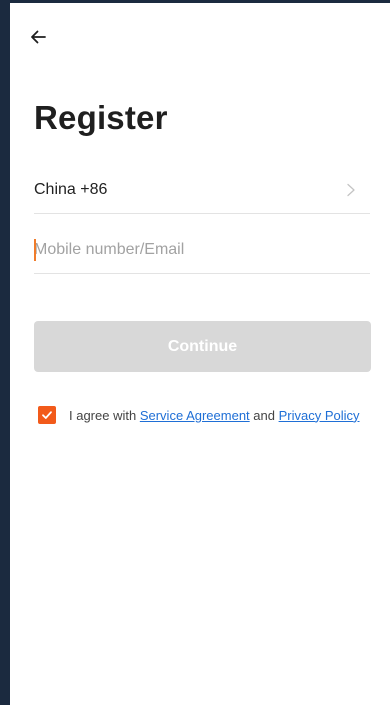 The width and height of the screenshot is (390, 705). What do you see at coordinates (351, 190) in the screenshot?
I see `chevron-right-icon` at bounding box center [351, 190].